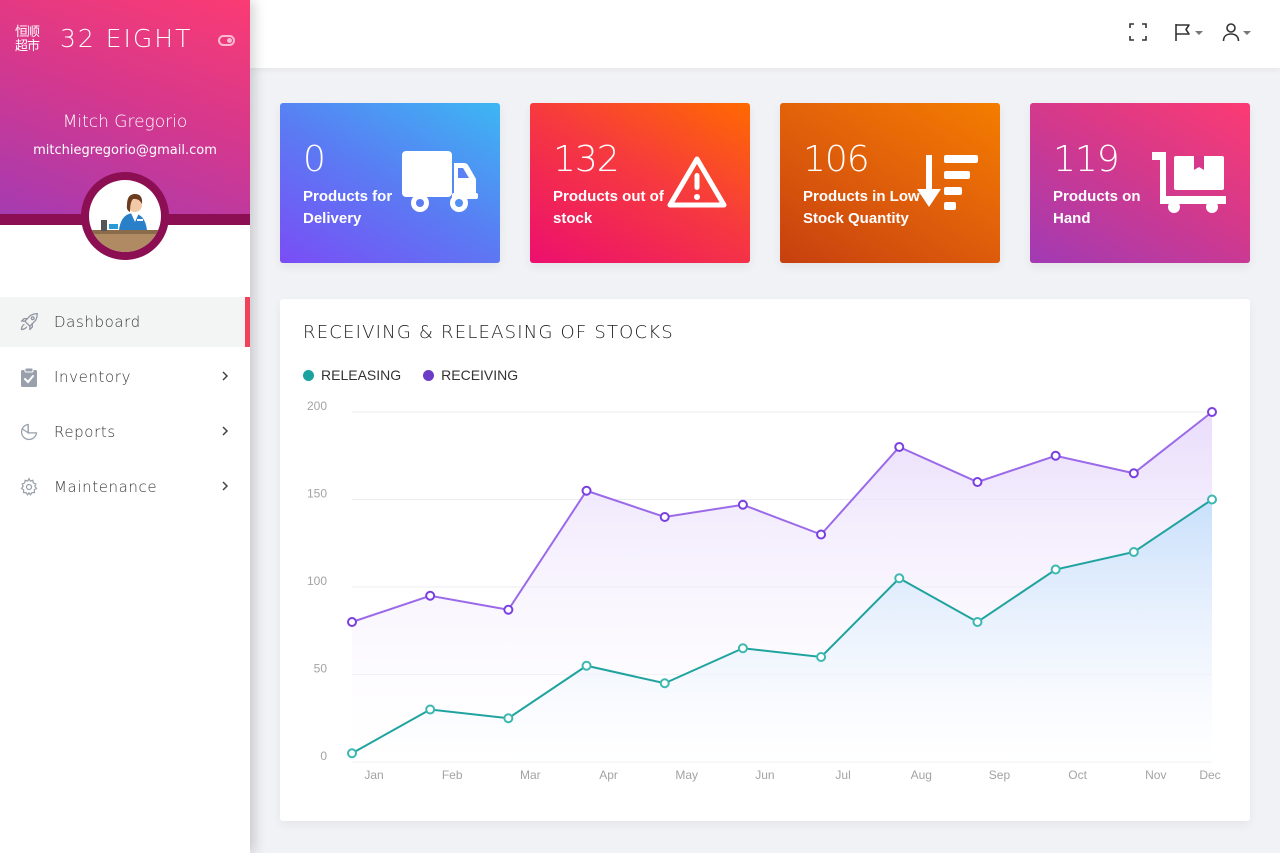  I want to click on clipboard-check-icon, so click(29, 377).